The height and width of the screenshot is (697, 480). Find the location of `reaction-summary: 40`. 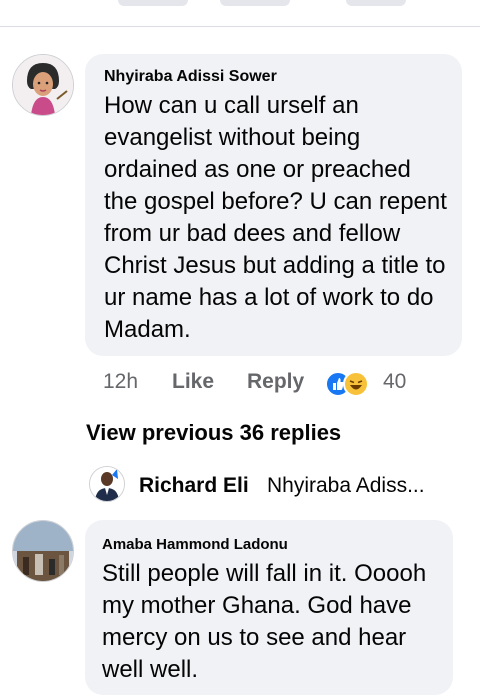

reaction-summary: 40 is located at coordinates (366, 384).